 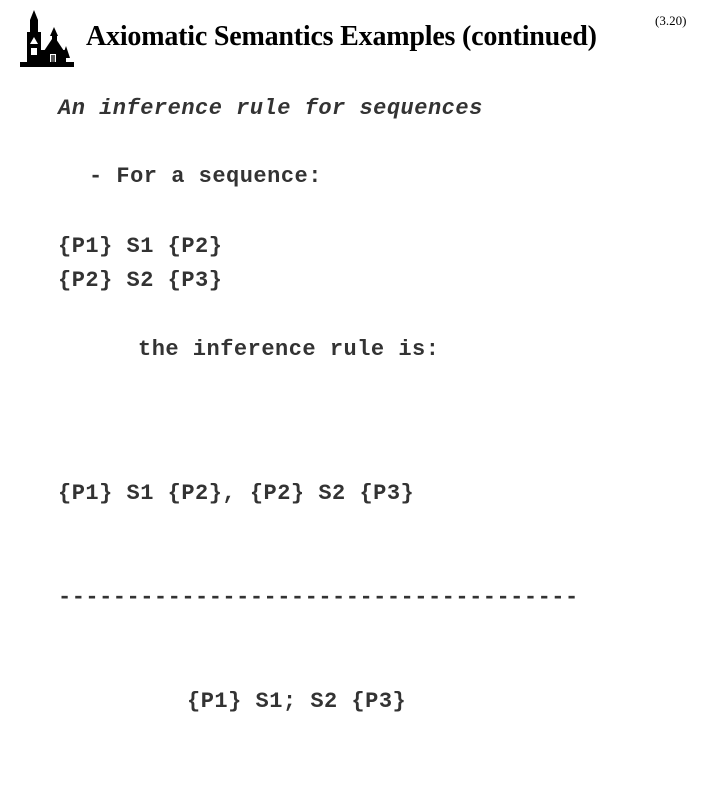 What do you see at coordinates (671, 20) in the screenshot?
I see `slide-number: (3.20)` at bounding box center [671, 20].